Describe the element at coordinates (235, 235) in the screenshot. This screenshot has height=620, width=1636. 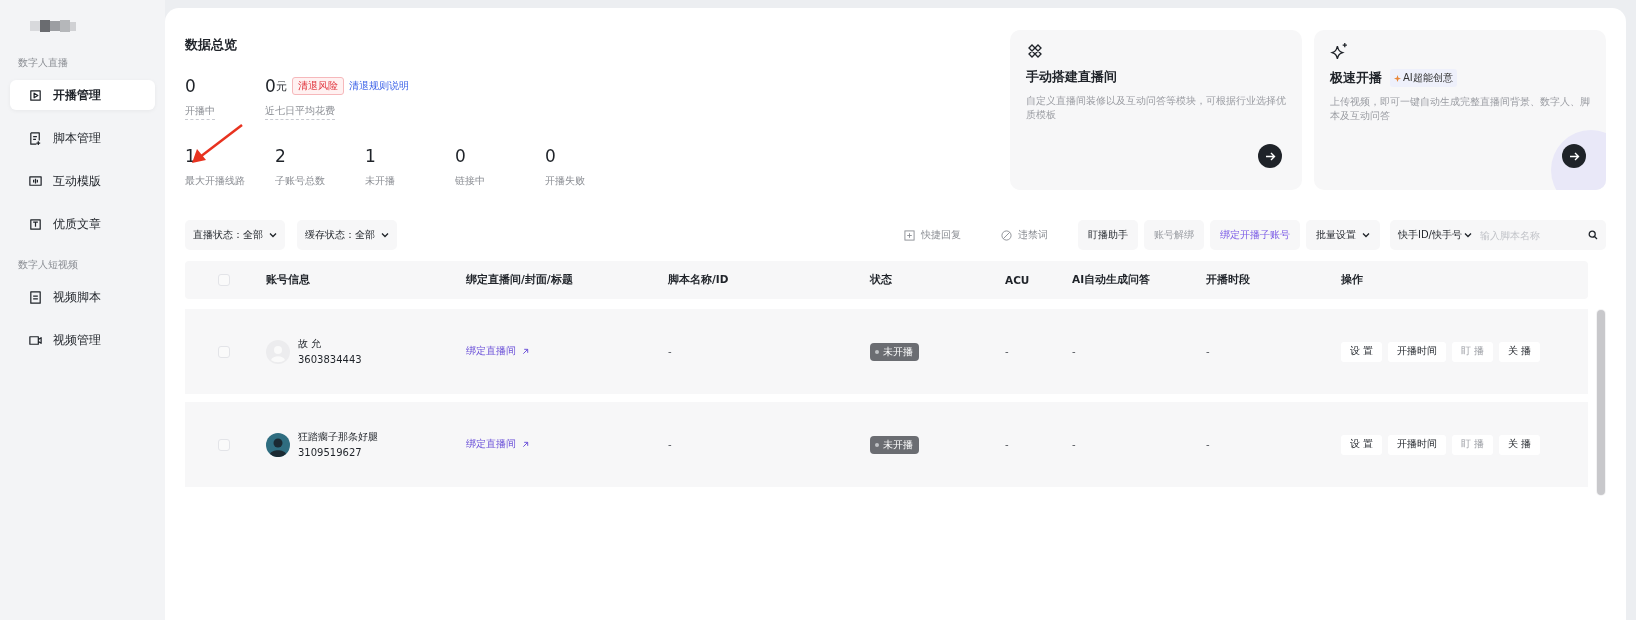
I see `filter-dropdown: 直播状态：全部` at that location.